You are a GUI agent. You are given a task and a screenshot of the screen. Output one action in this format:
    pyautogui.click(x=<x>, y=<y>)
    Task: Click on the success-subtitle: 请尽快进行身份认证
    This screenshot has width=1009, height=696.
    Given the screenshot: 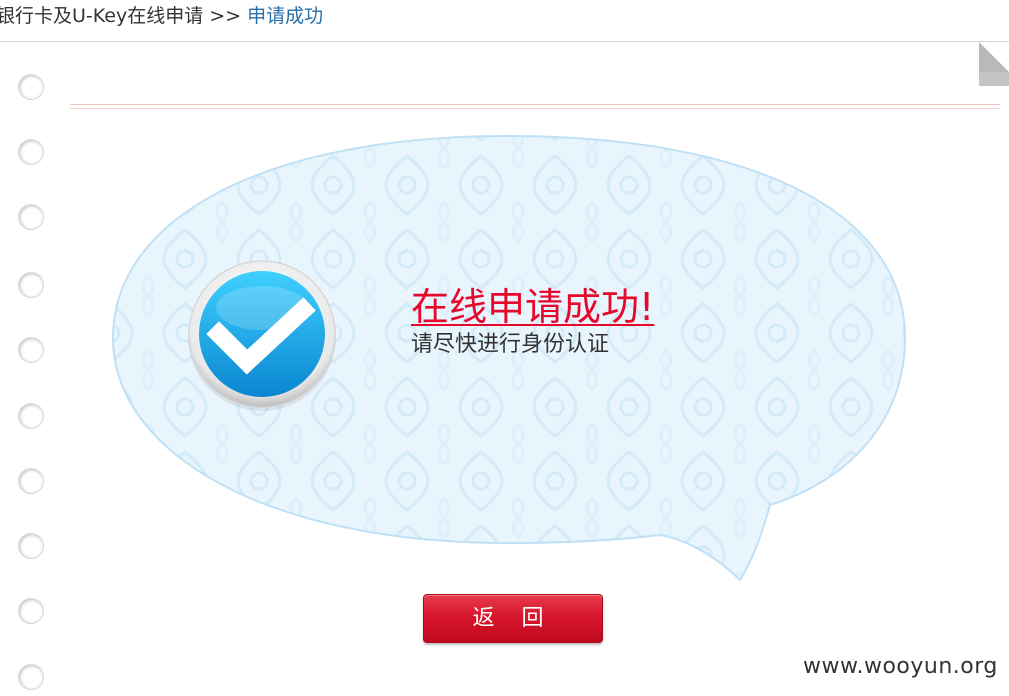 What is the action you would take?
    pyautogui.click(x=510, y=344)
    